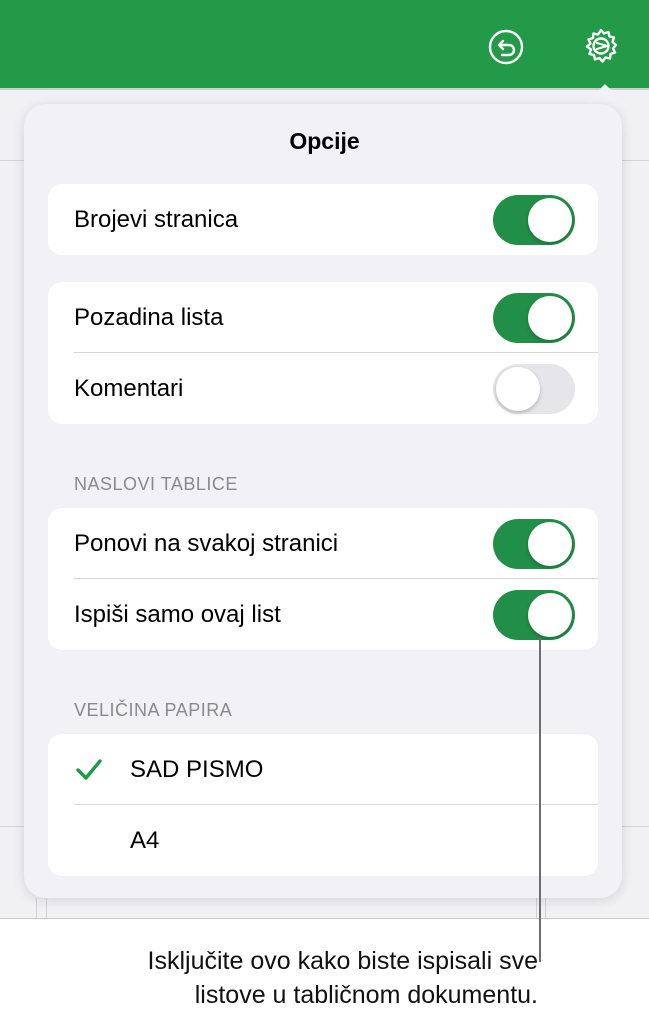  Describe the element at coordinates (197, 769) in the screenshot. I see `paper-option-label: SAD PISMO` at that location.